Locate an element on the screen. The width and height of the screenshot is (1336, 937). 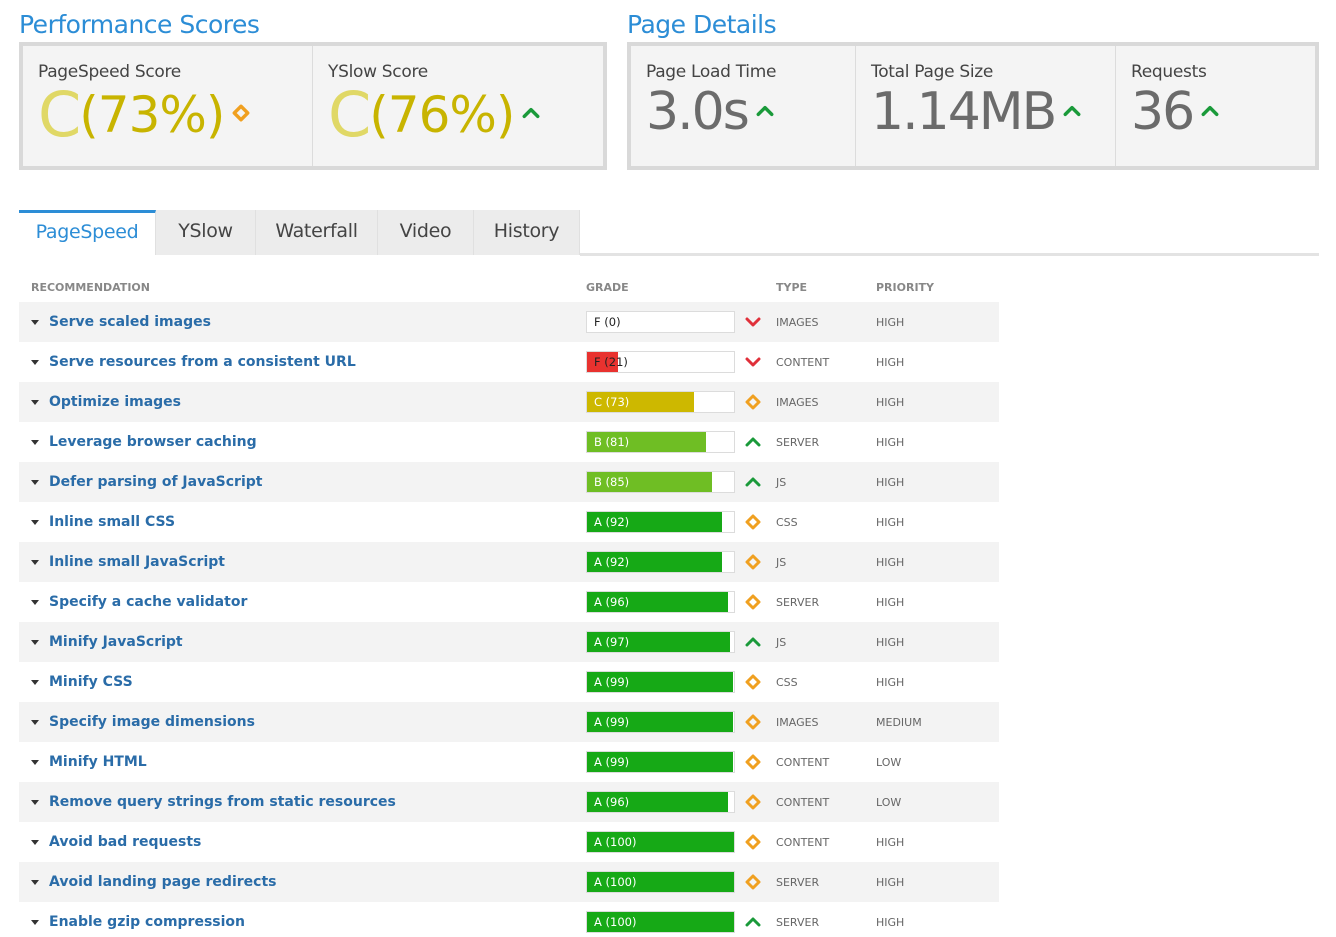
table-row: Minify CSS A (99) CSS HIGH is located at coordinates (509, 682).